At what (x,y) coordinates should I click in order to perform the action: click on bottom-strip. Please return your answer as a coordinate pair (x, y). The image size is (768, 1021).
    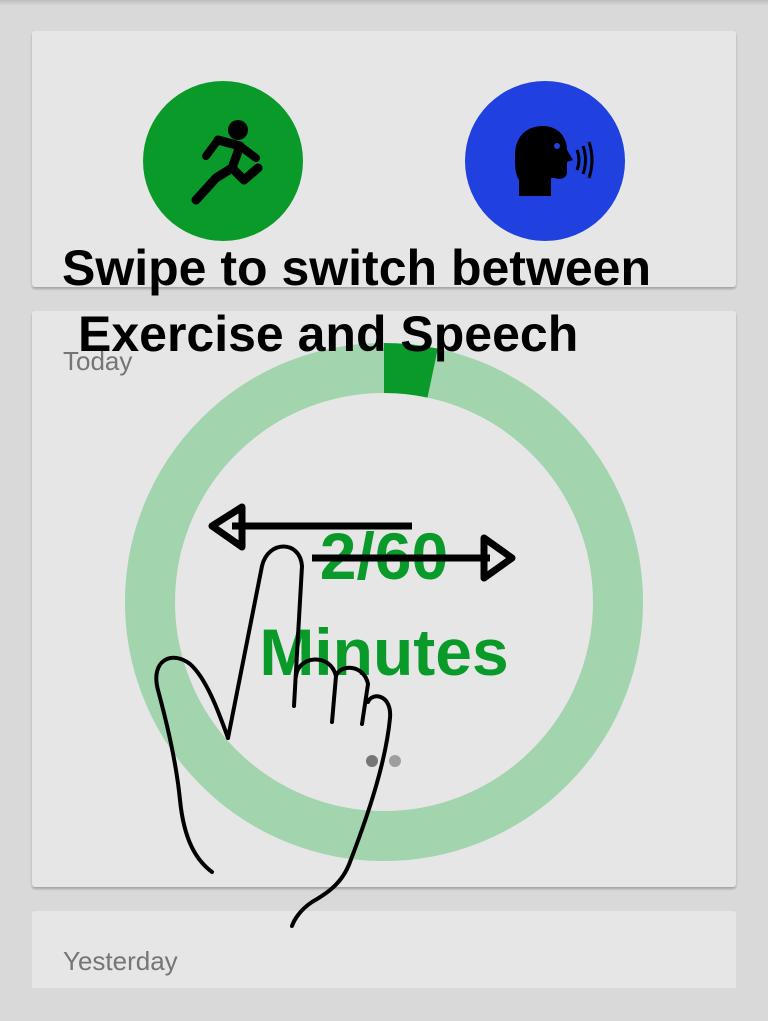
    Looking at the image, I should click on (384, 1004).